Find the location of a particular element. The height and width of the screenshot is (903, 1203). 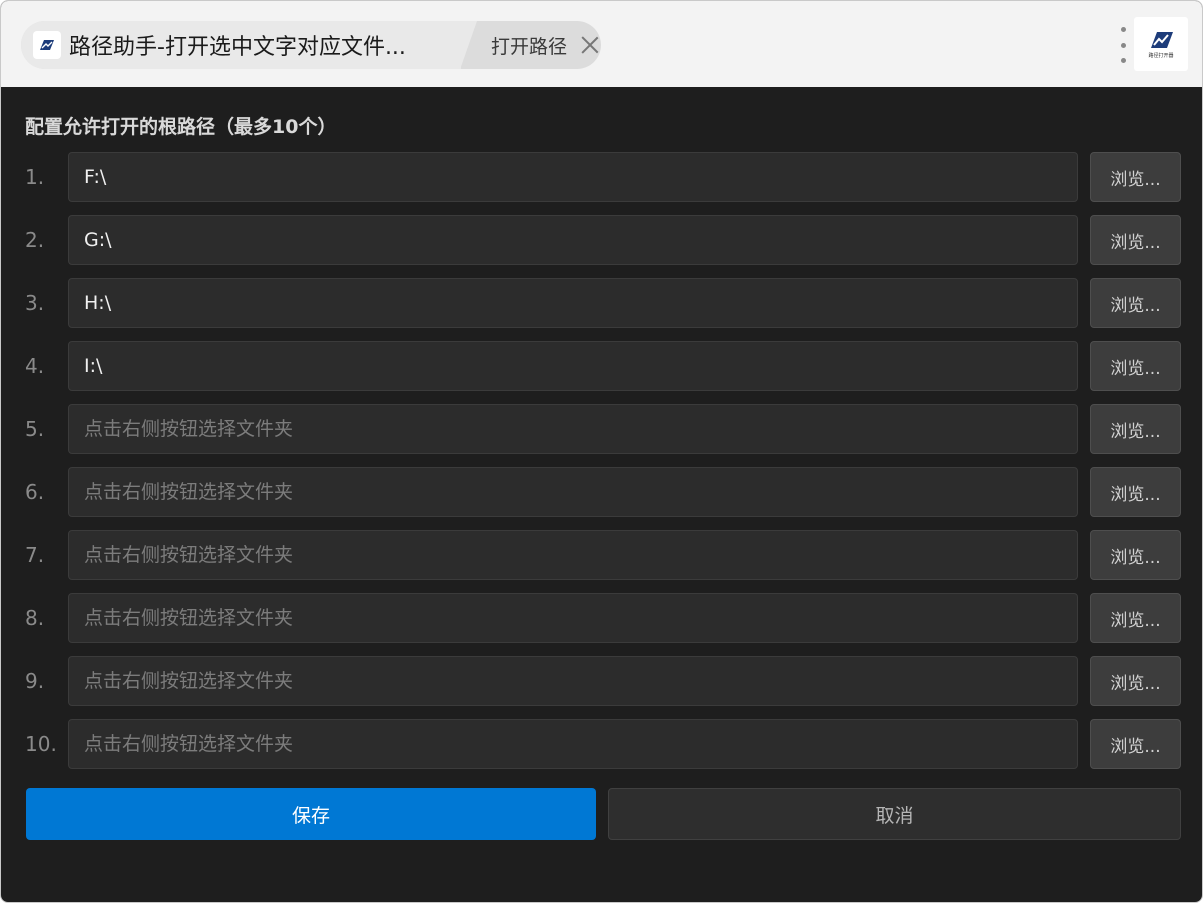

row-number: 1. is located at coordinates (35, 177).